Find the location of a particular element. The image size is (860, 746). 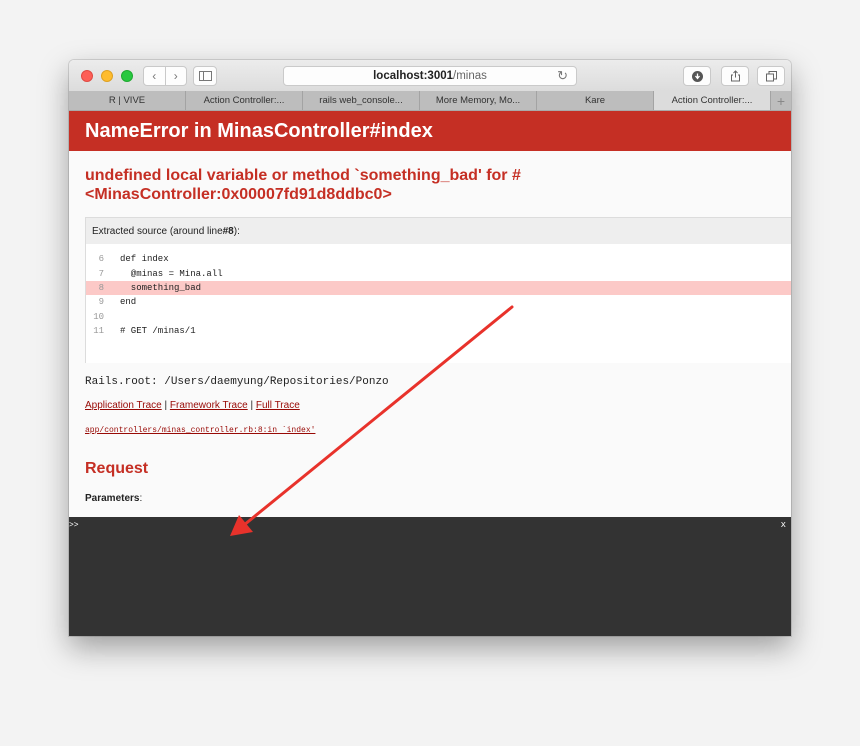

source-header-line: #8 is located at coordinates (228, 231).